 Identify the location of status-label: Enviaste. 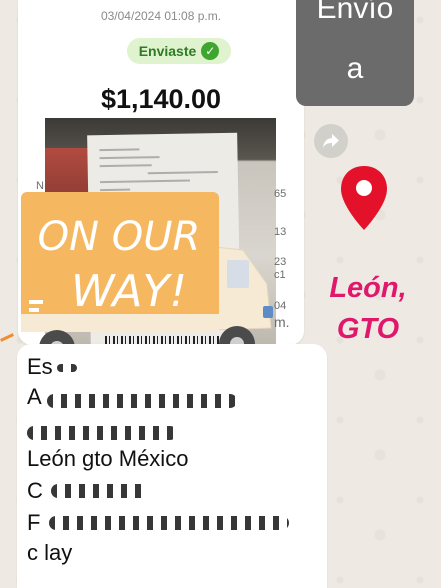
(167, 51).